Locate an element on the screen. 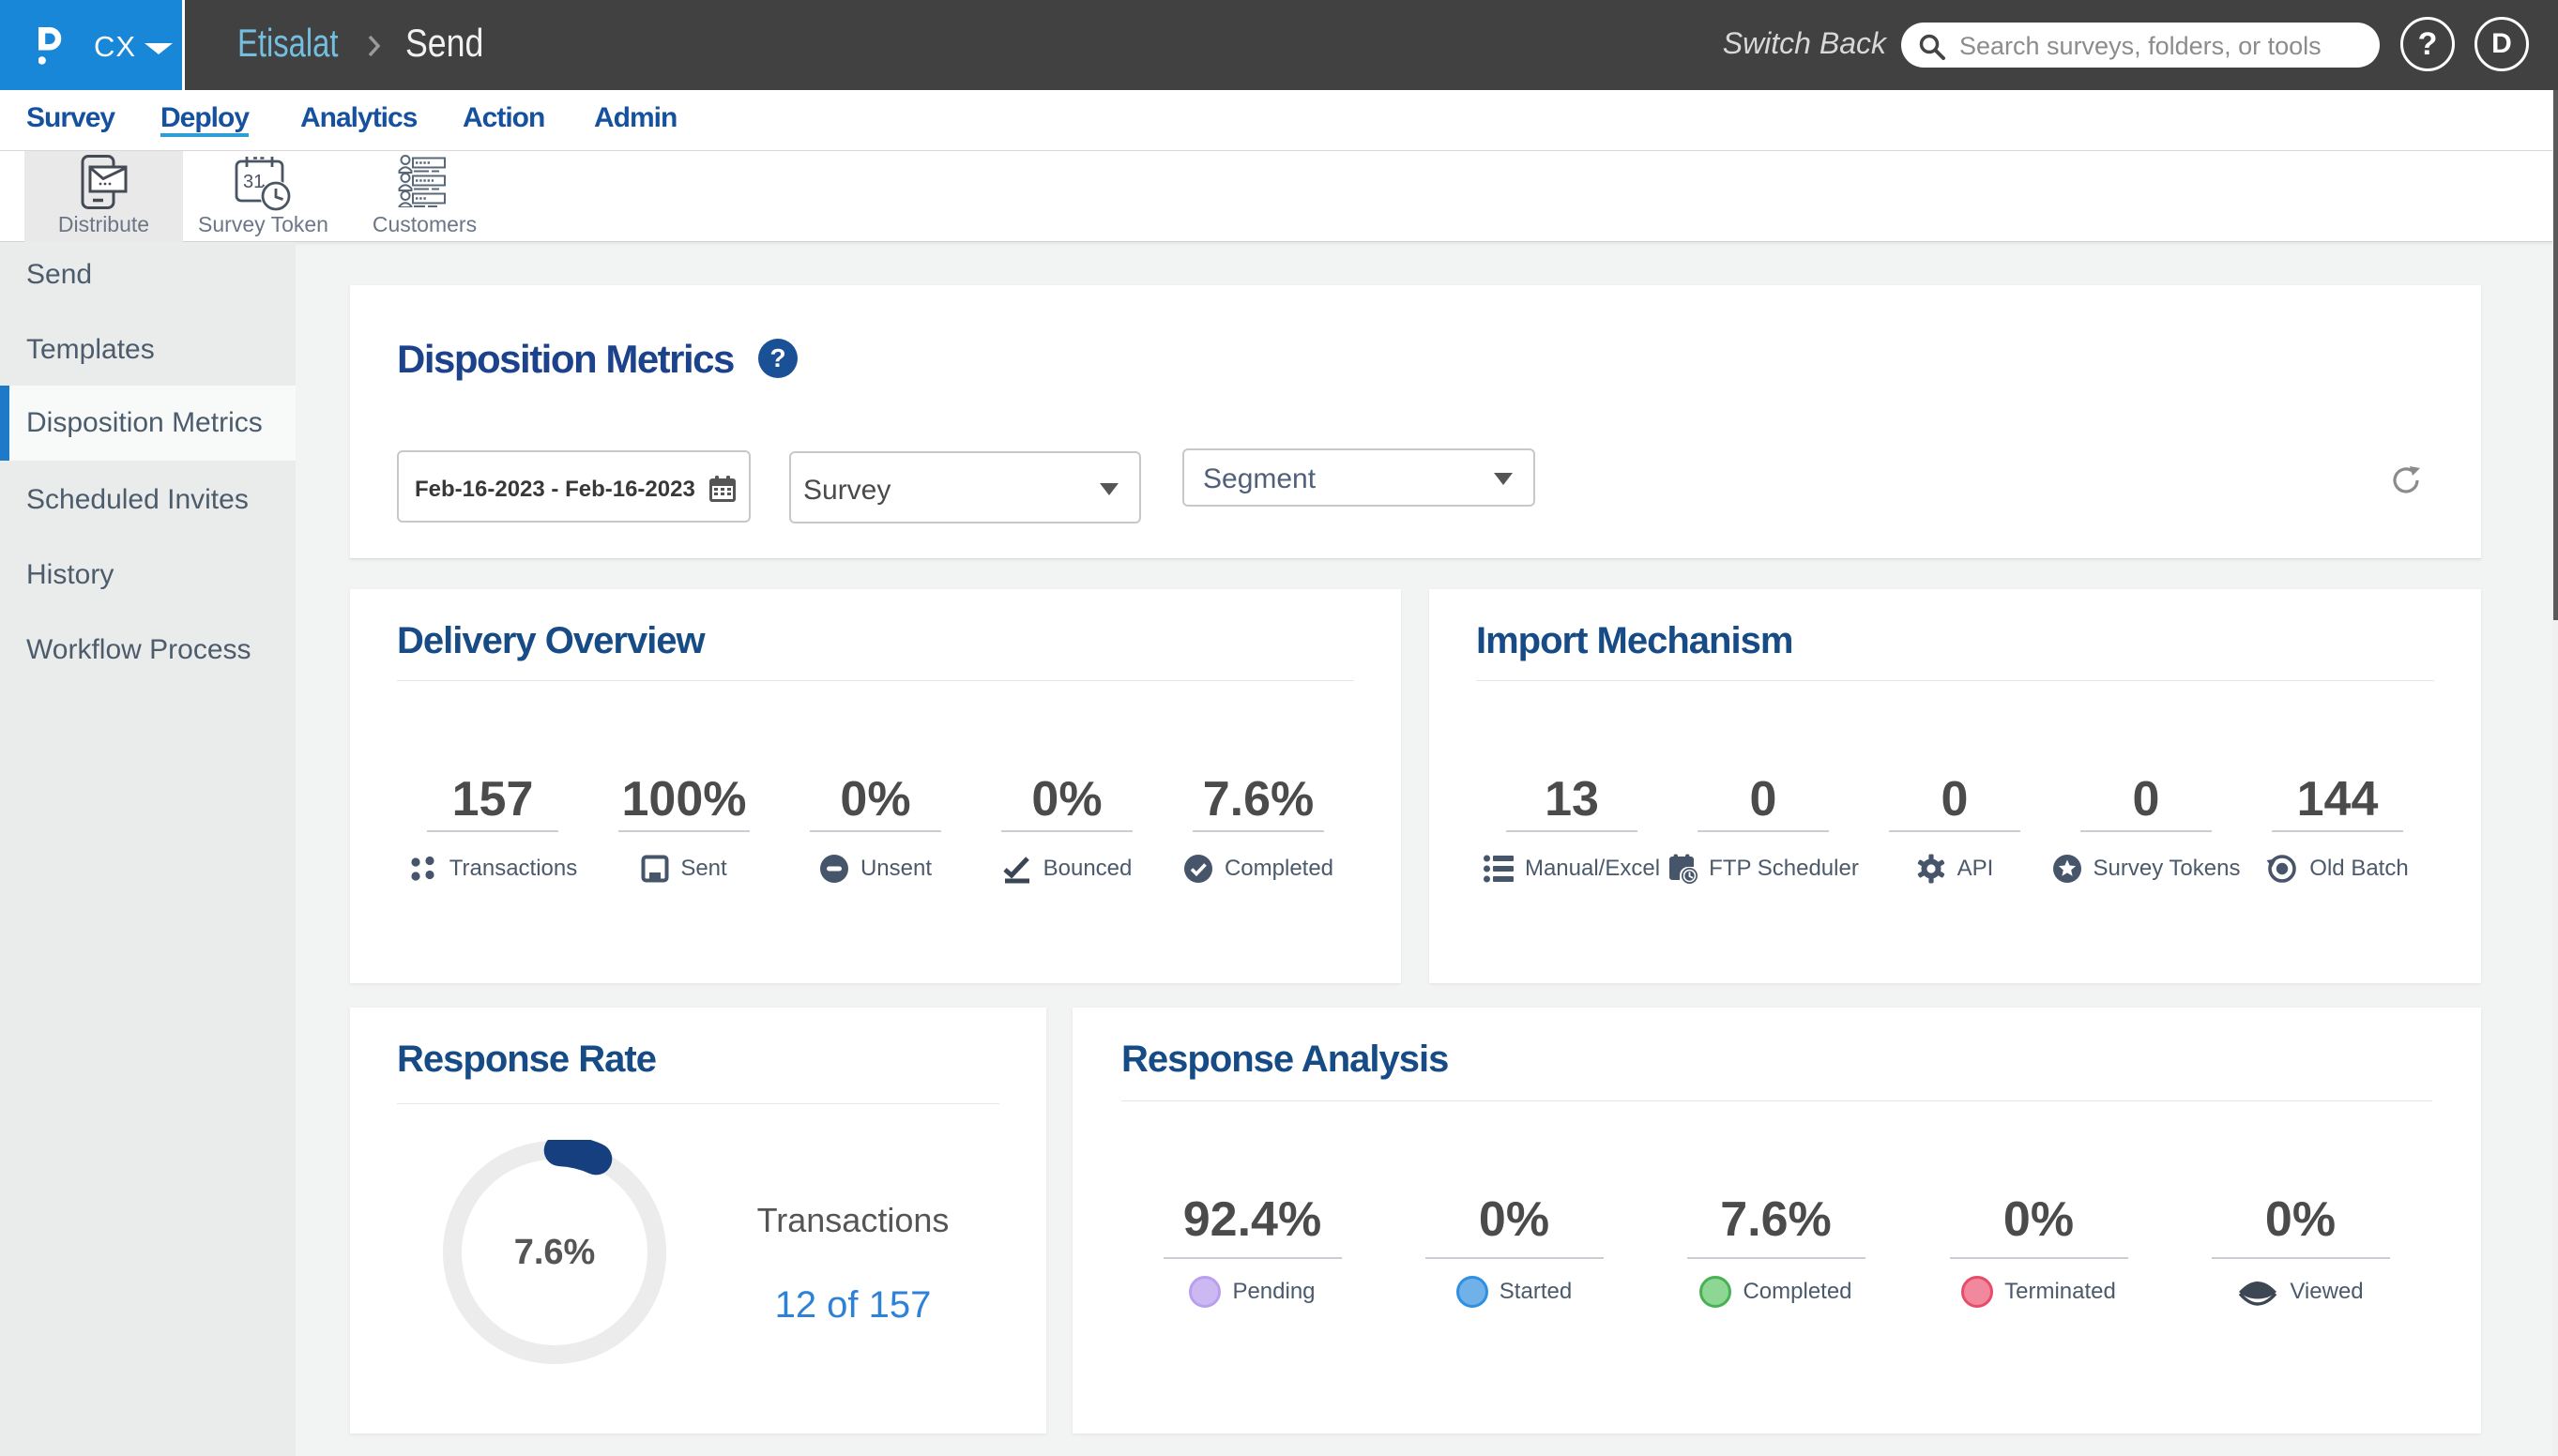 The image size is (2558, 1456). svg-text: 31 is located at coordinates (254, 182).